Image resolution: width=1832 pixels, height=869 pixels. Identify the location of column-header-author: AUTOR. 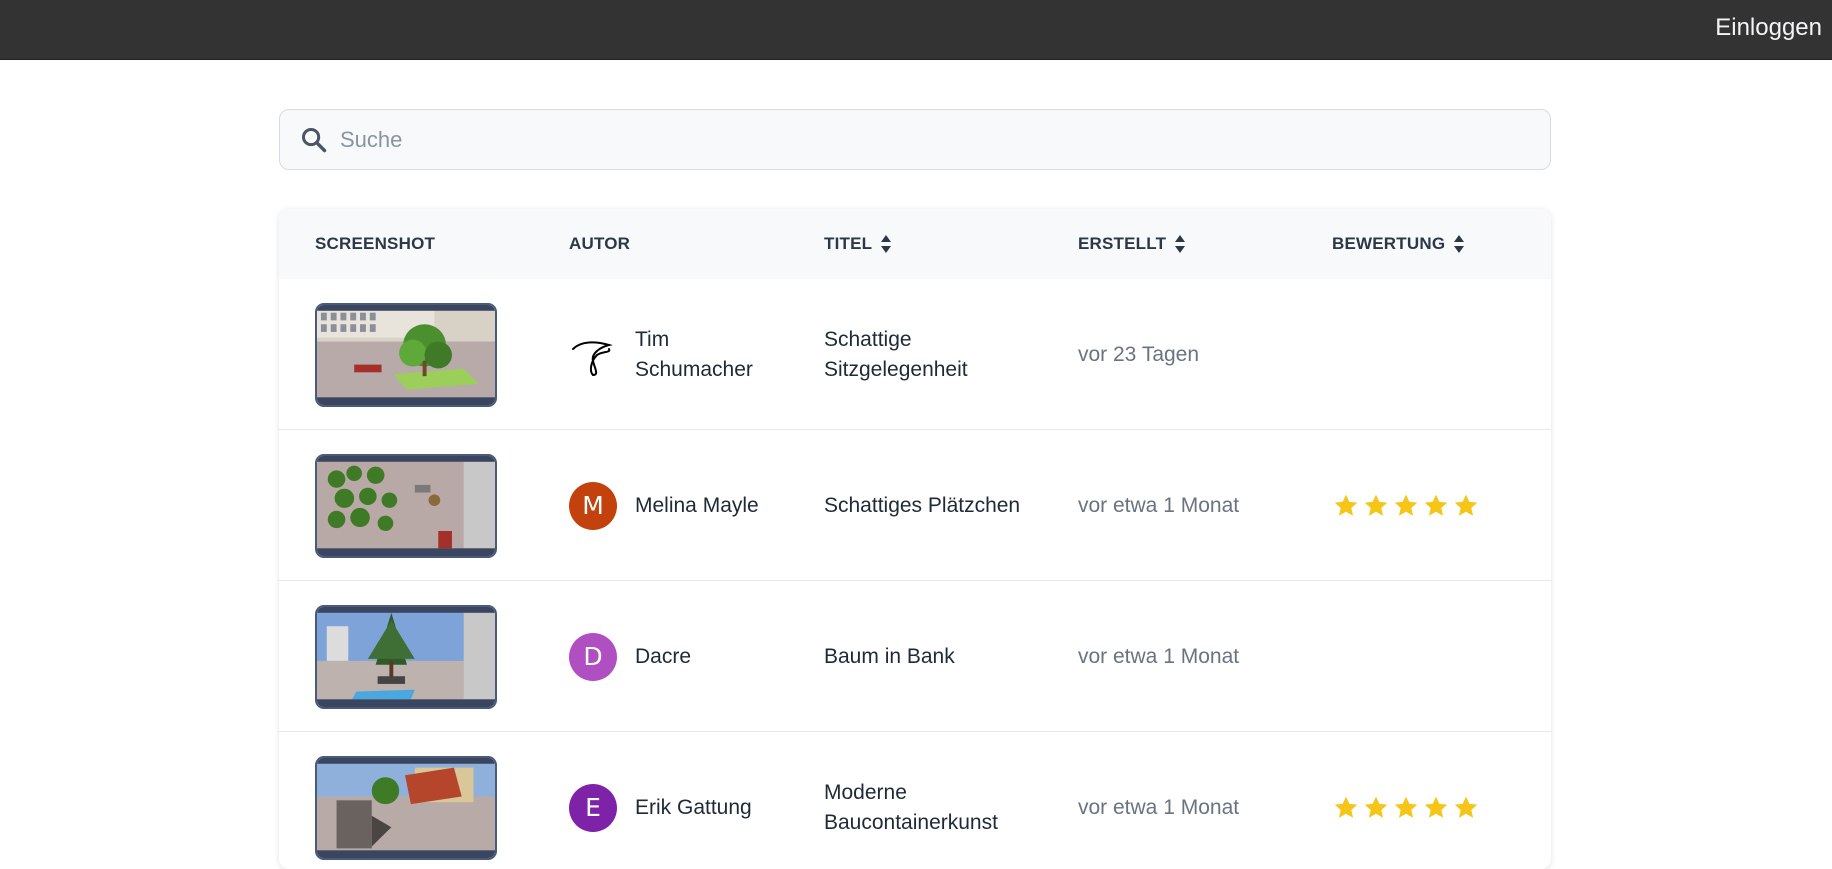
(600, 243).